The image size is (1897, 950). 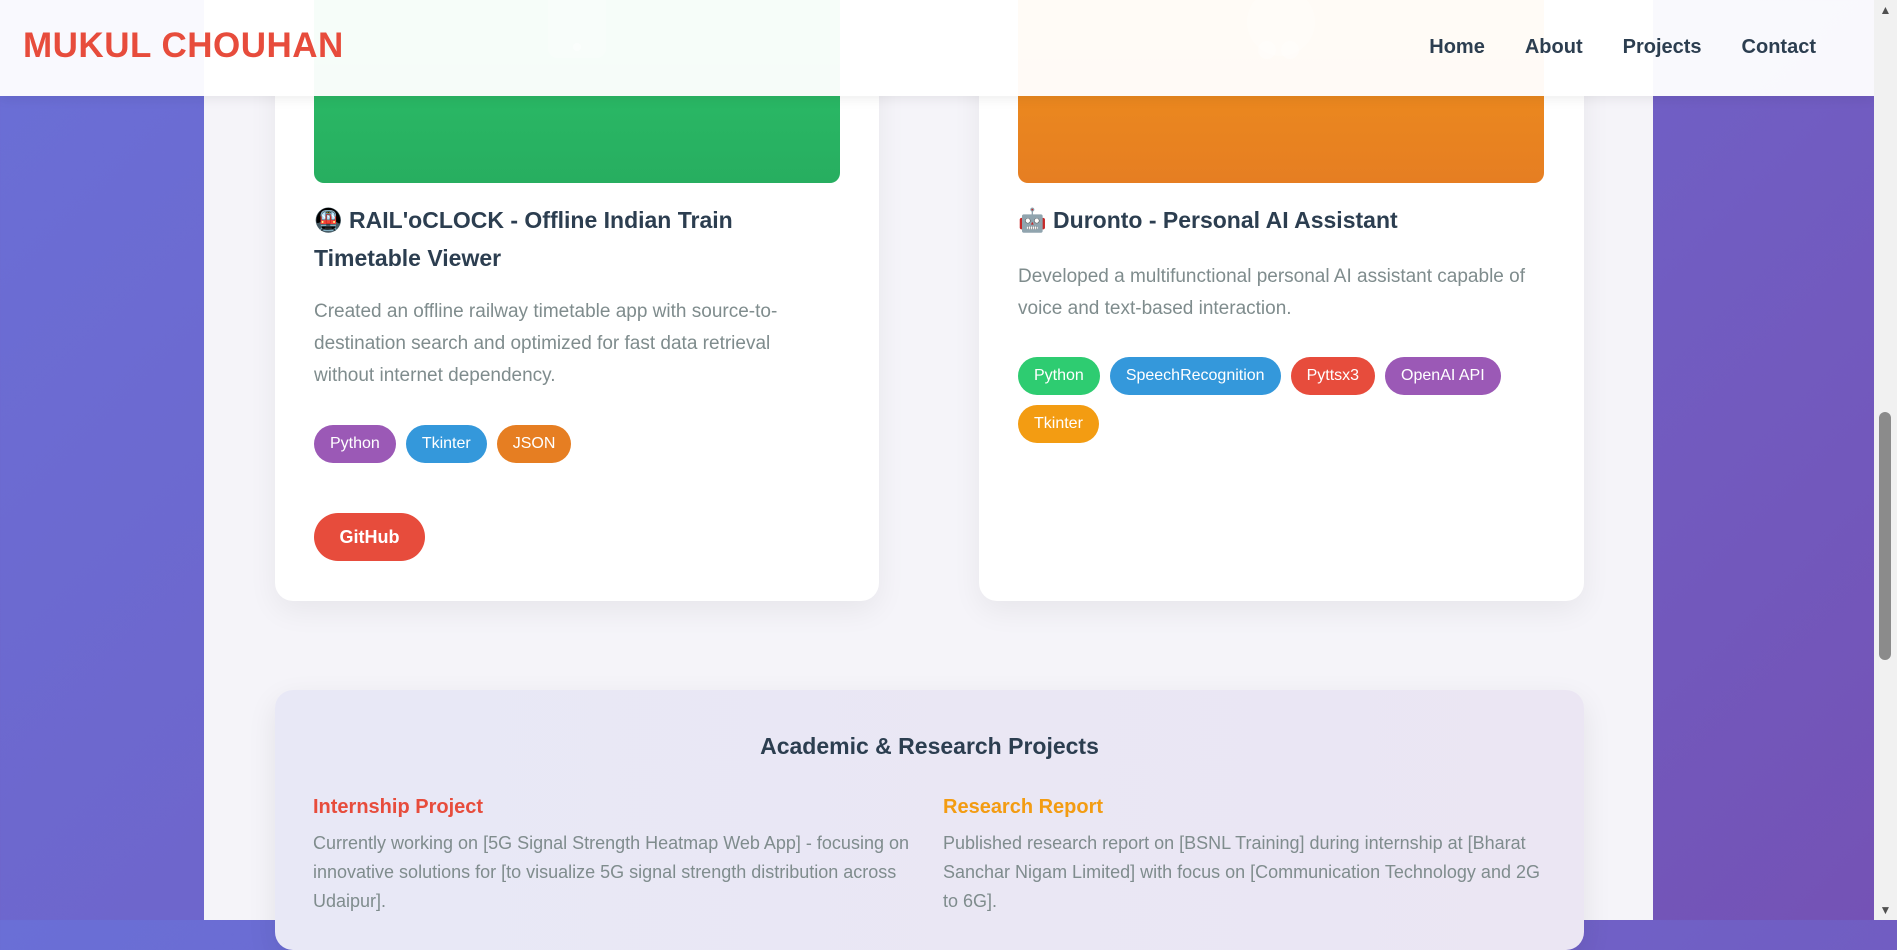 What do you see at coordinates (1333, 376) in the screenshot?
I see `tag-pyttsx3: Pyttsx3` at bounding box center [1333, 376].